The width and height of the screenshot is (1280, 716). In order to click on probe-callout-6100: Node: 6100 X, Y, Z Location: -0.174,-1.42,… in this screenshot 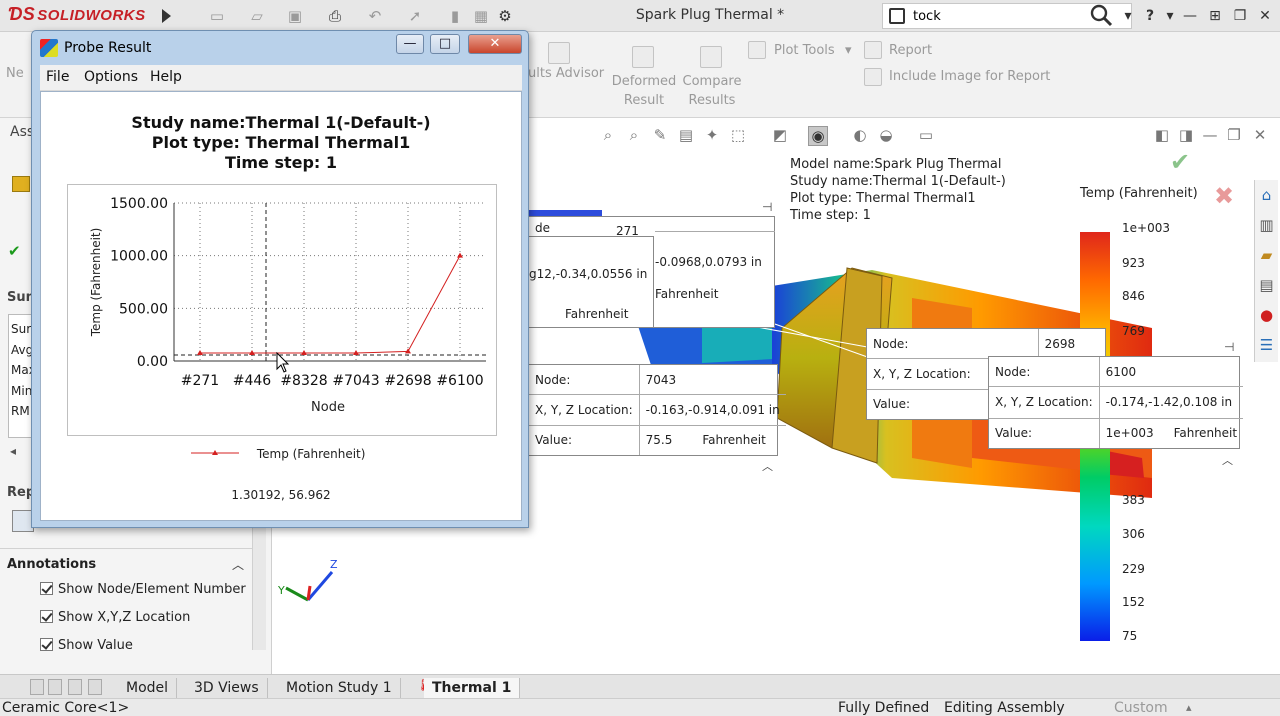, I will do `click(1116, 402)`.